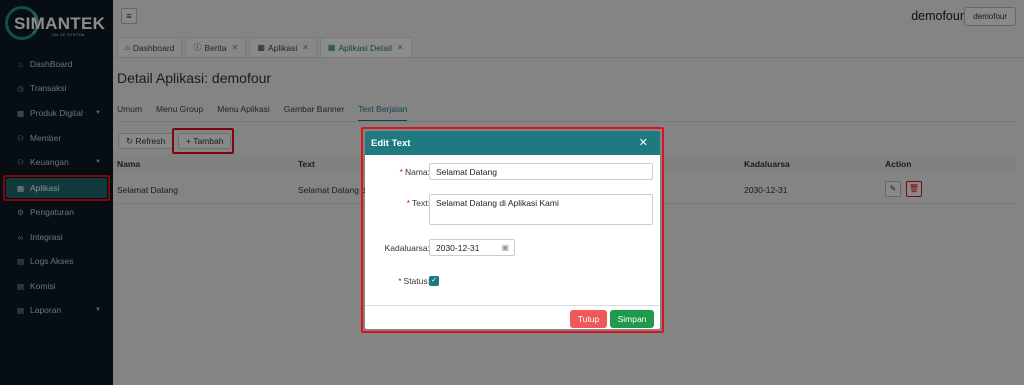 Image resolution: width=1024 pixels, height=385 pixels. Describe the element at coordinates (541, 171) in the screenshot. I see `nama-field` at that location.